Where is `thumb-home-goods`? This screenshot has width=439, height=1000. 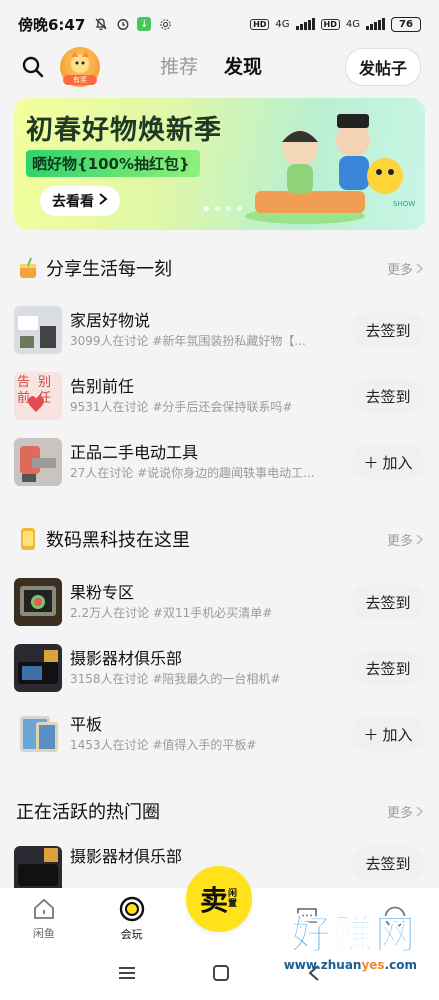
thumb-home-goods is located at coordinates (38, 330).